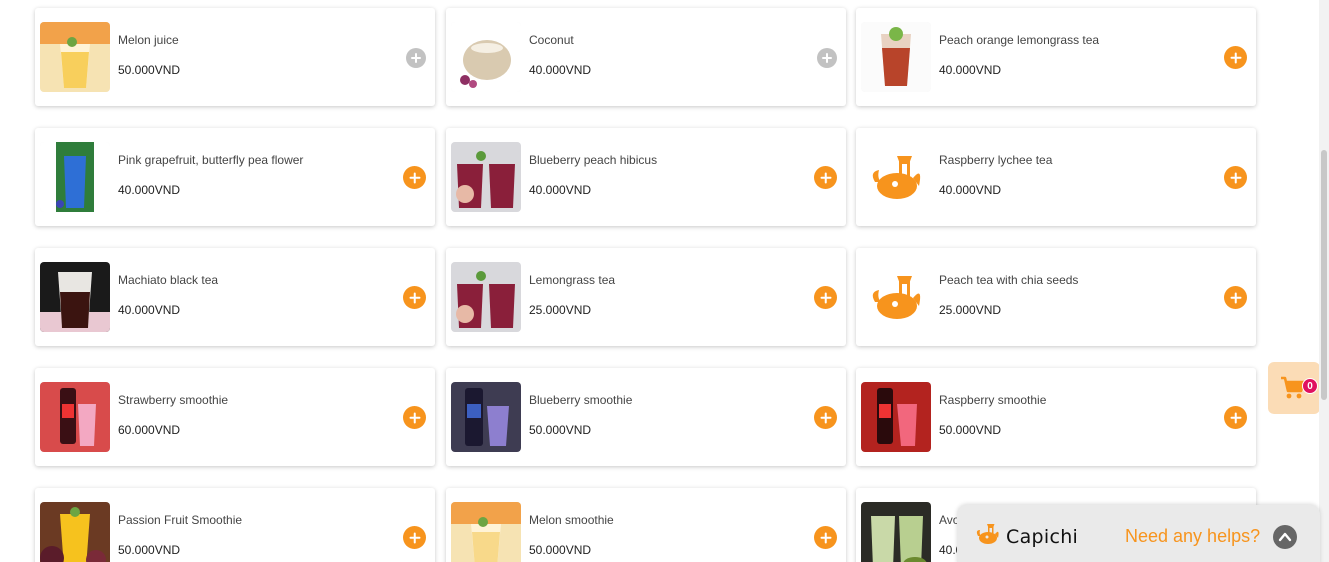  Describe the element at coordinates (235, 57) in the screenshot. I see `product-card: Melon juice 50.000VND` at that location.